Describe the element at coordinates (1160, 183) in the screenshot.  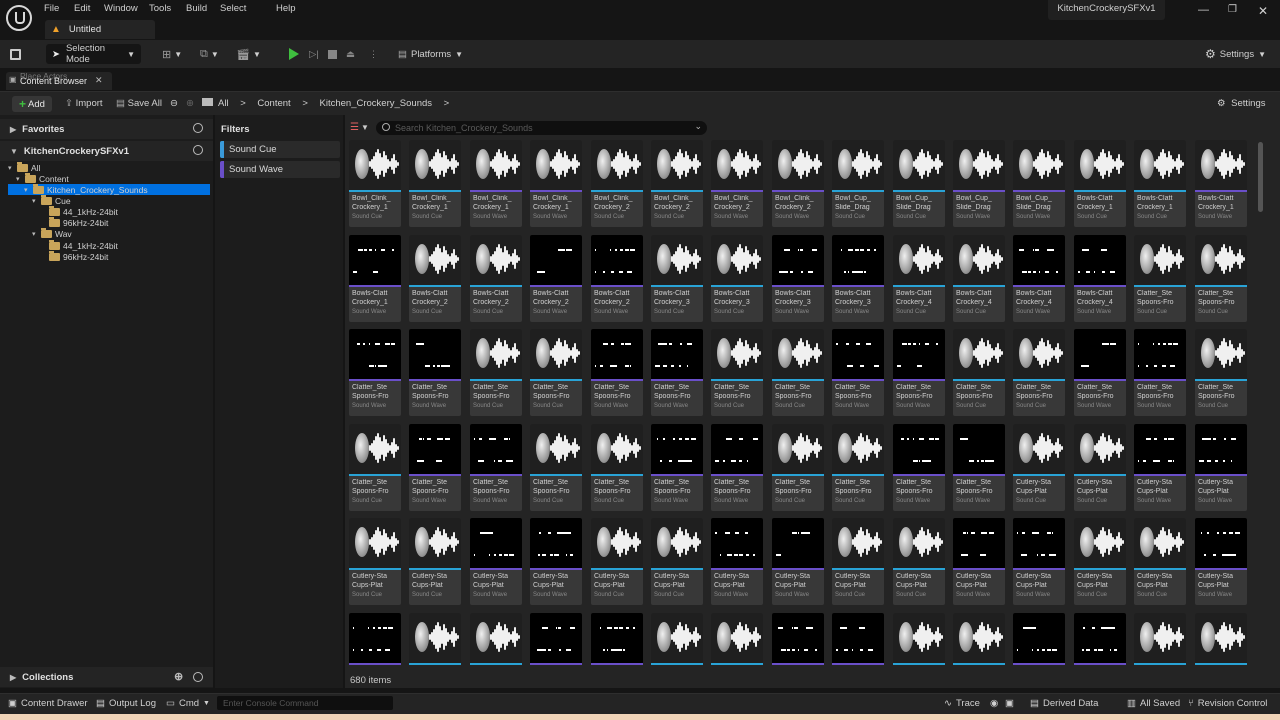
I see `asset-tile: Bowls-Clatt Crockery_1 Sound Cue` at that location.